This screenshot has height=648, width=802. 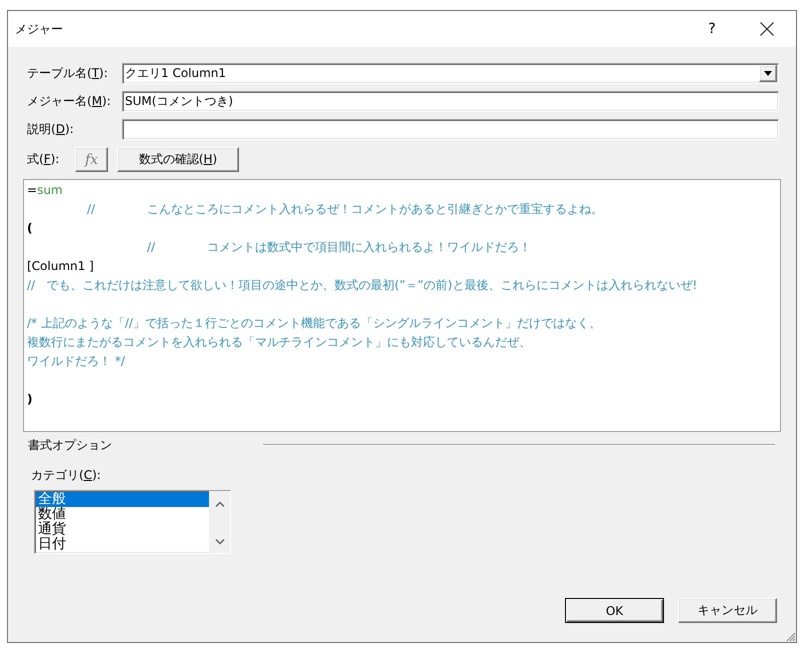 I want to click on insert-function-button: fx, so click(x=91, y=159).